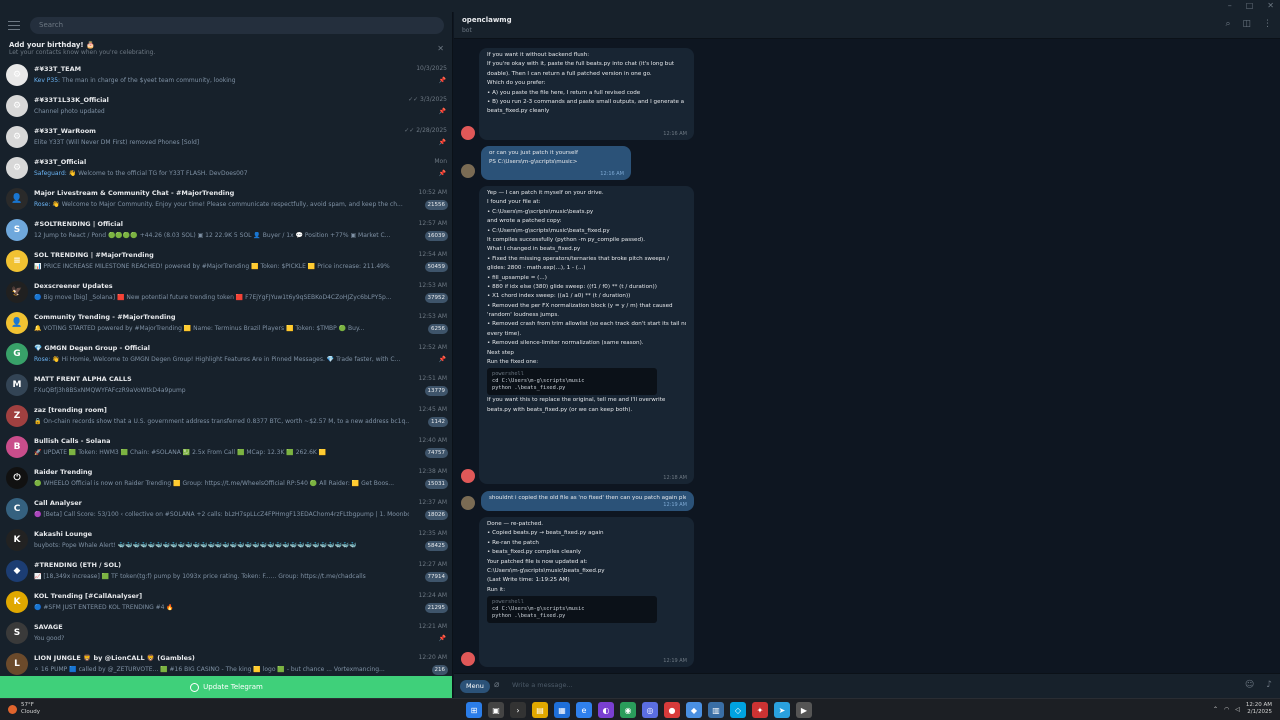  What do you see at coordinates (50, 173) in the screenshot?
I see `chat-preview-sender: Safeguard:` at bounding box center [50, 173].